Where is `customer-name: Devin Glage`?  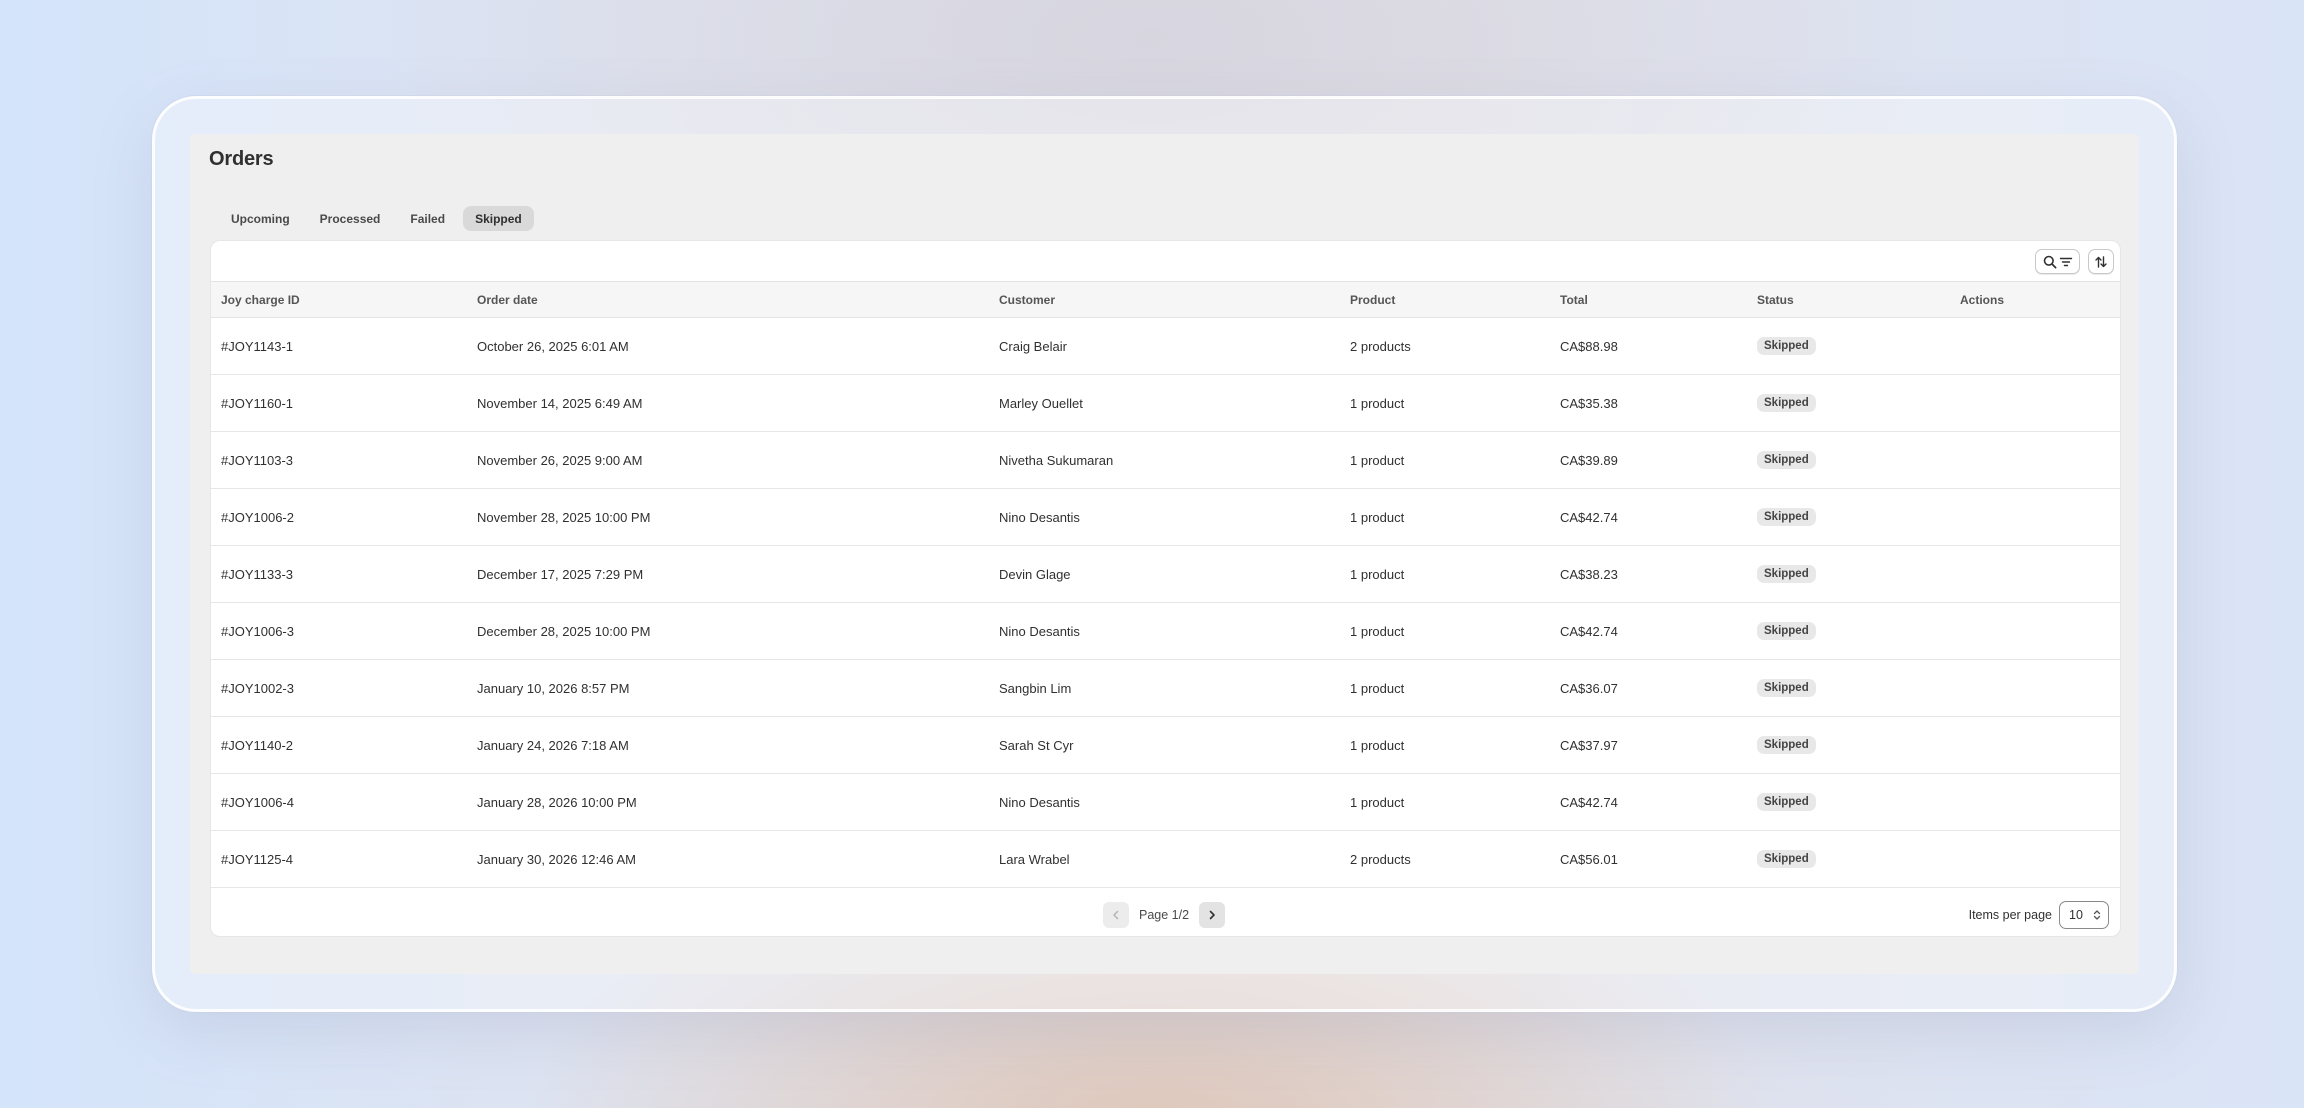 customer-name: Devin Glage is located at coordinates (1035, 574).